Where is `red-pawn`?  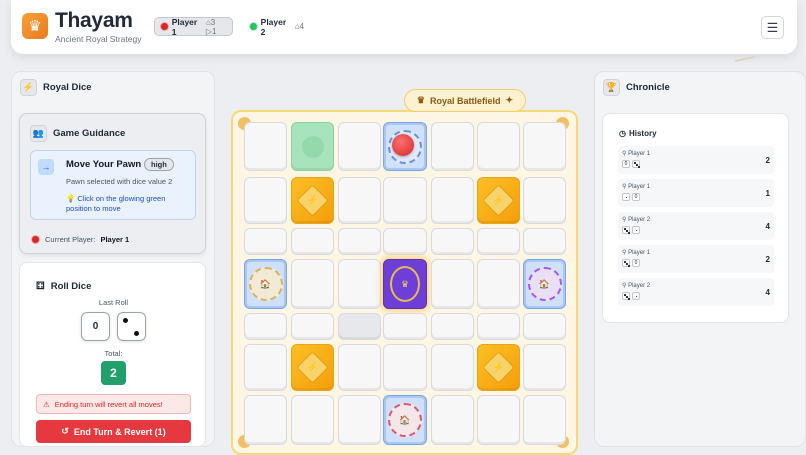
red-pawn is located at coordinates (405, 146).